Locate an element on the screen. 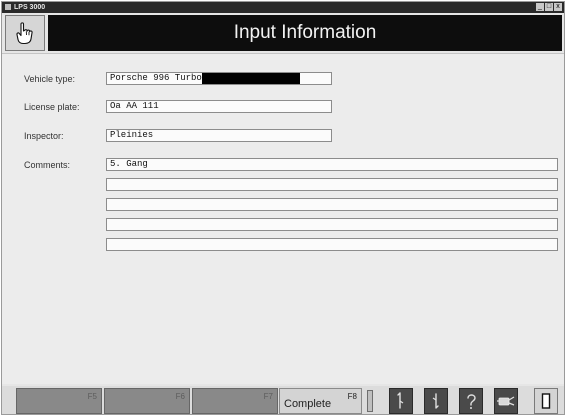 Image resolution: width=567 pixels, height=417 pixels. selection-block is located at coordinates (250, 78).